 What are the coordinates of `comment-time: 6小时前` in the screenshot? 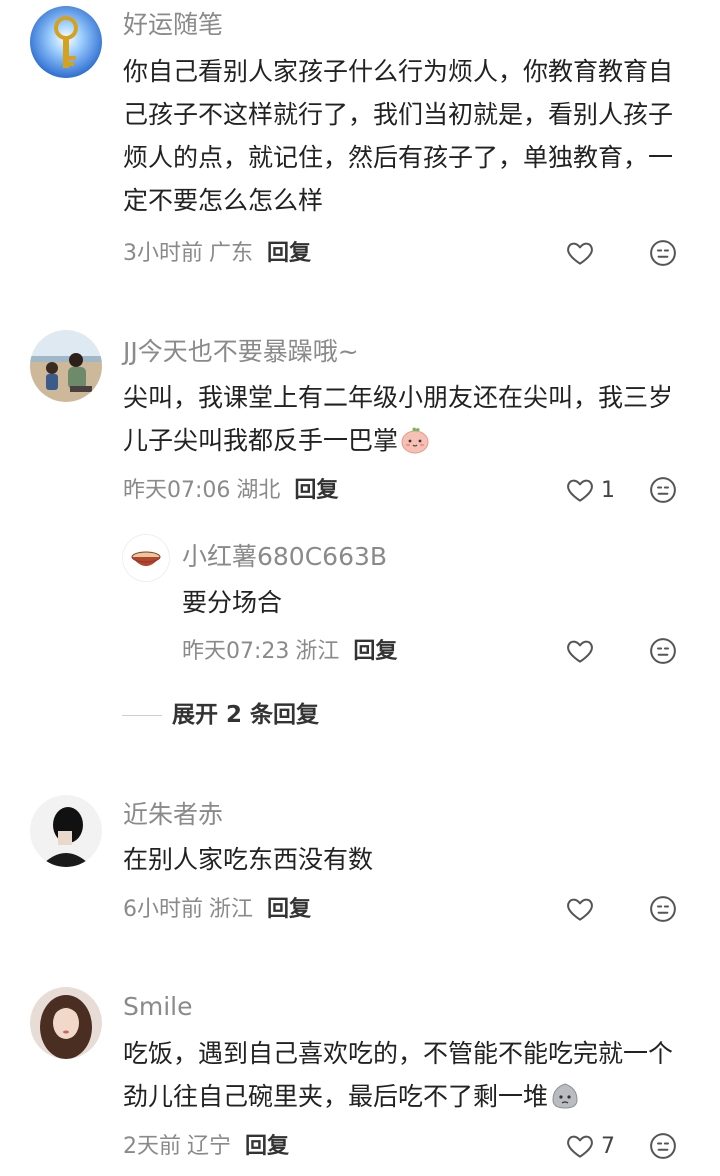 It's located at (163, 909).